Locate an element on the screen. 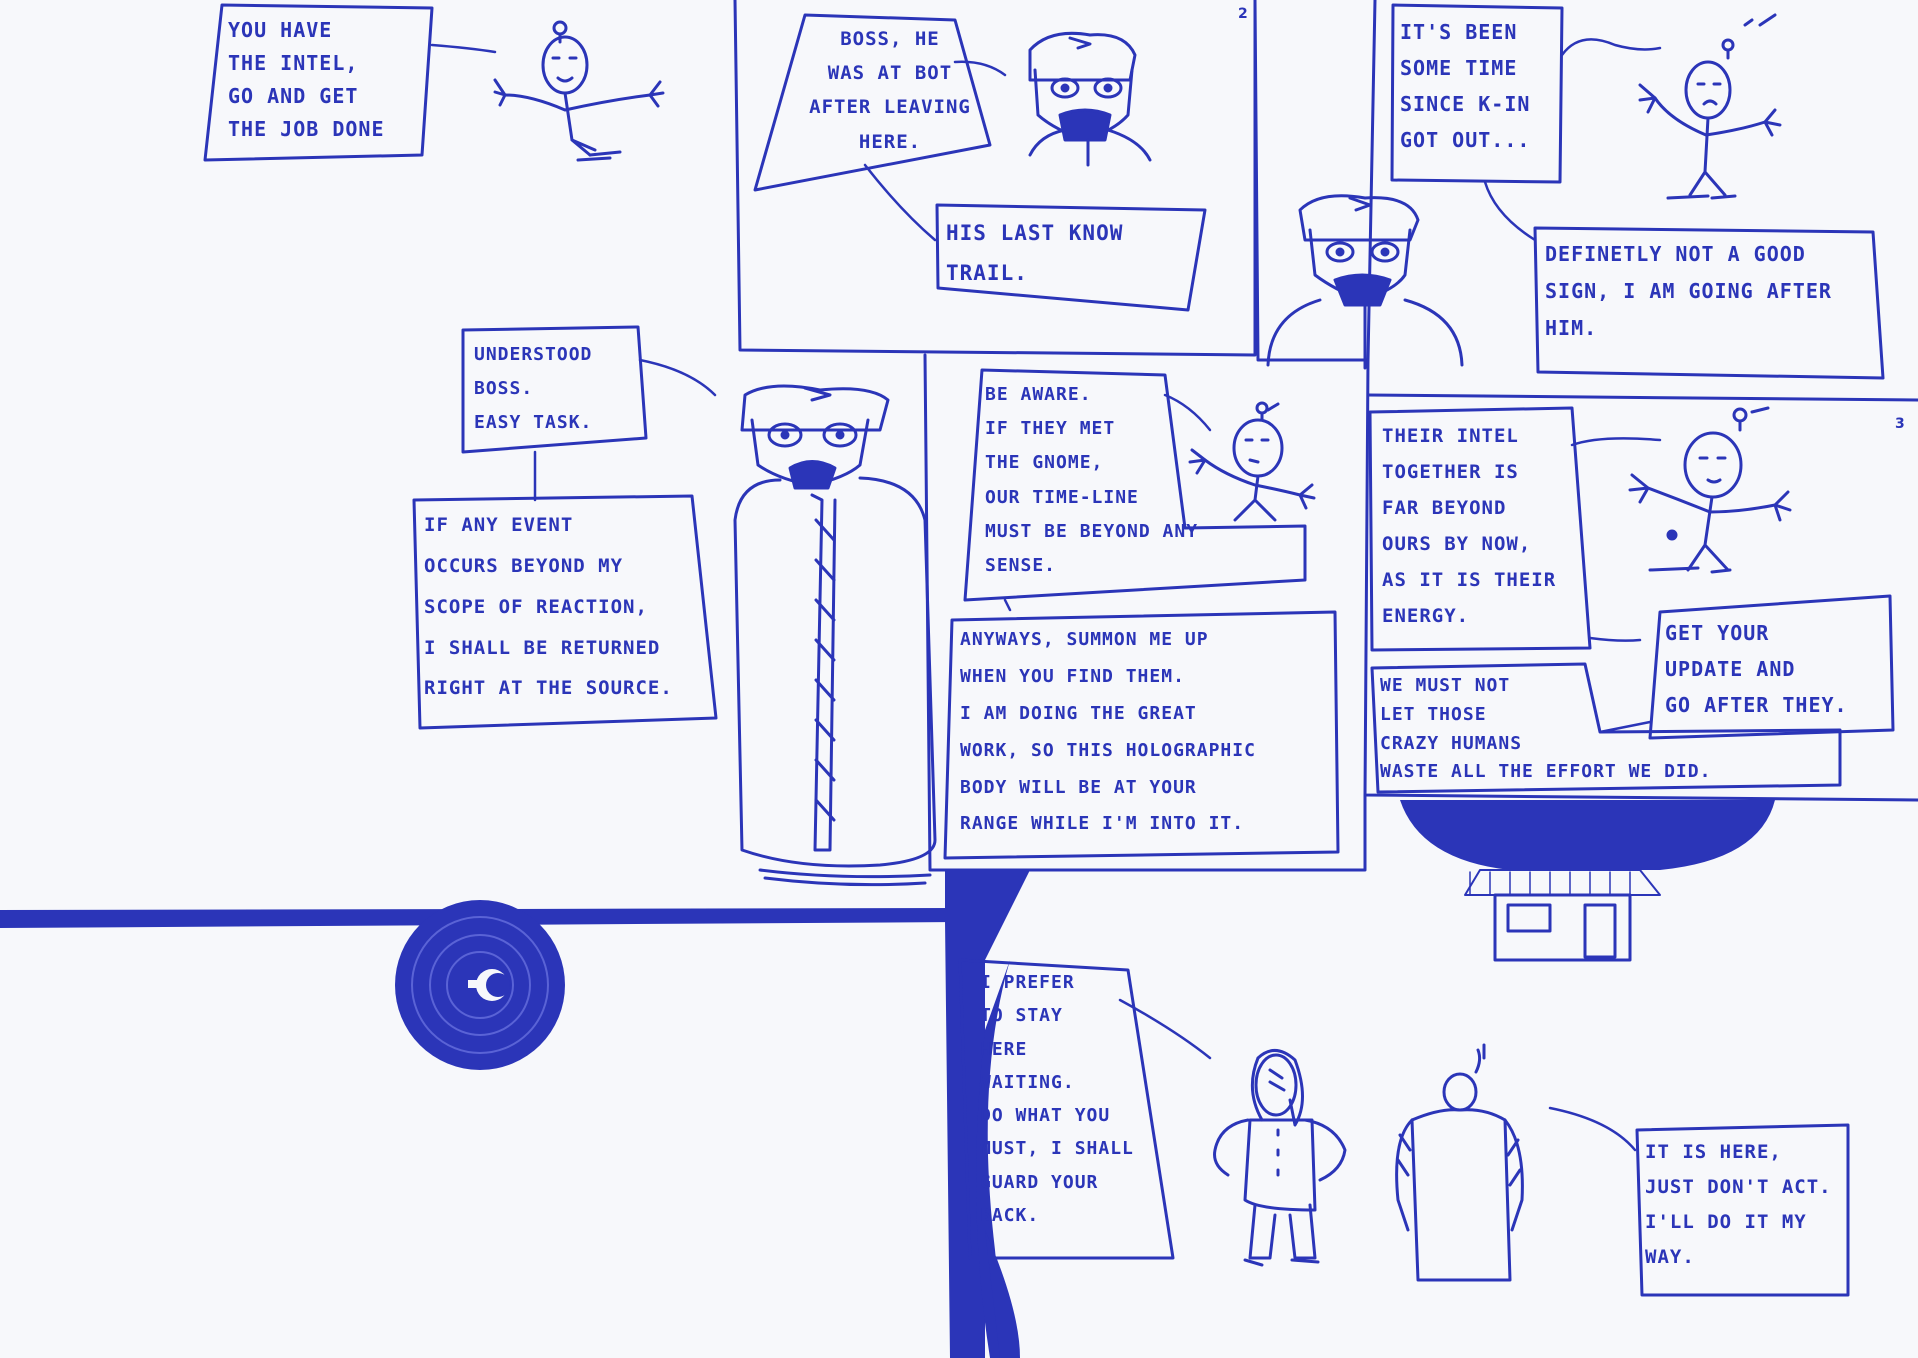 Image resolution: width=1918 pixels, height=1358 pixels. speech-bubble-understood: Understood Boss. Easy task. is located at coordinates (533, 389).